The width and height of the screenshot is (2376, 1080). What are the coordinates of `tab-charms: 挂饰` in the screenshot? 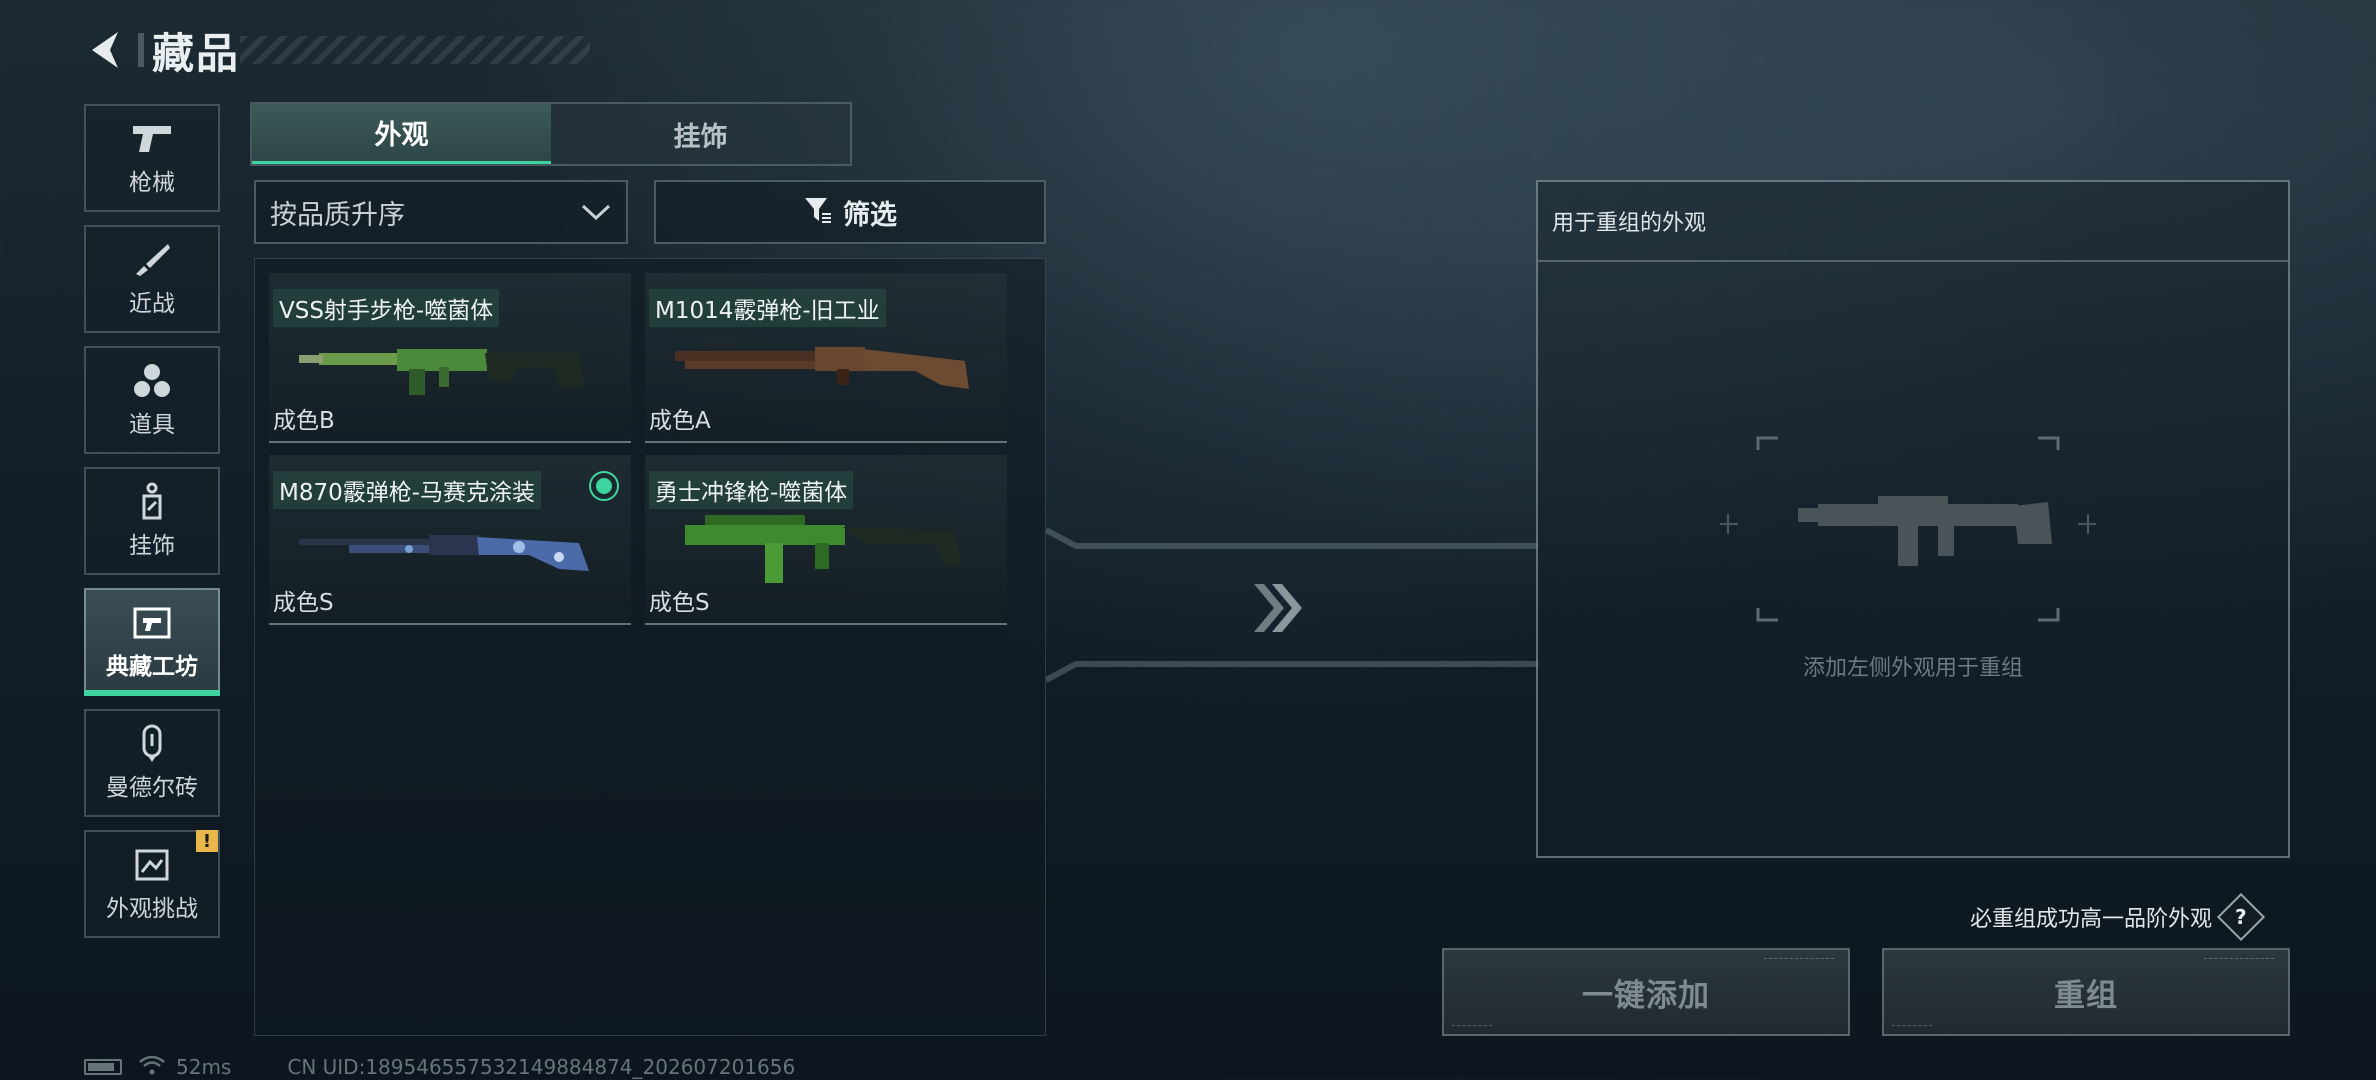 It's located at (700, 134).